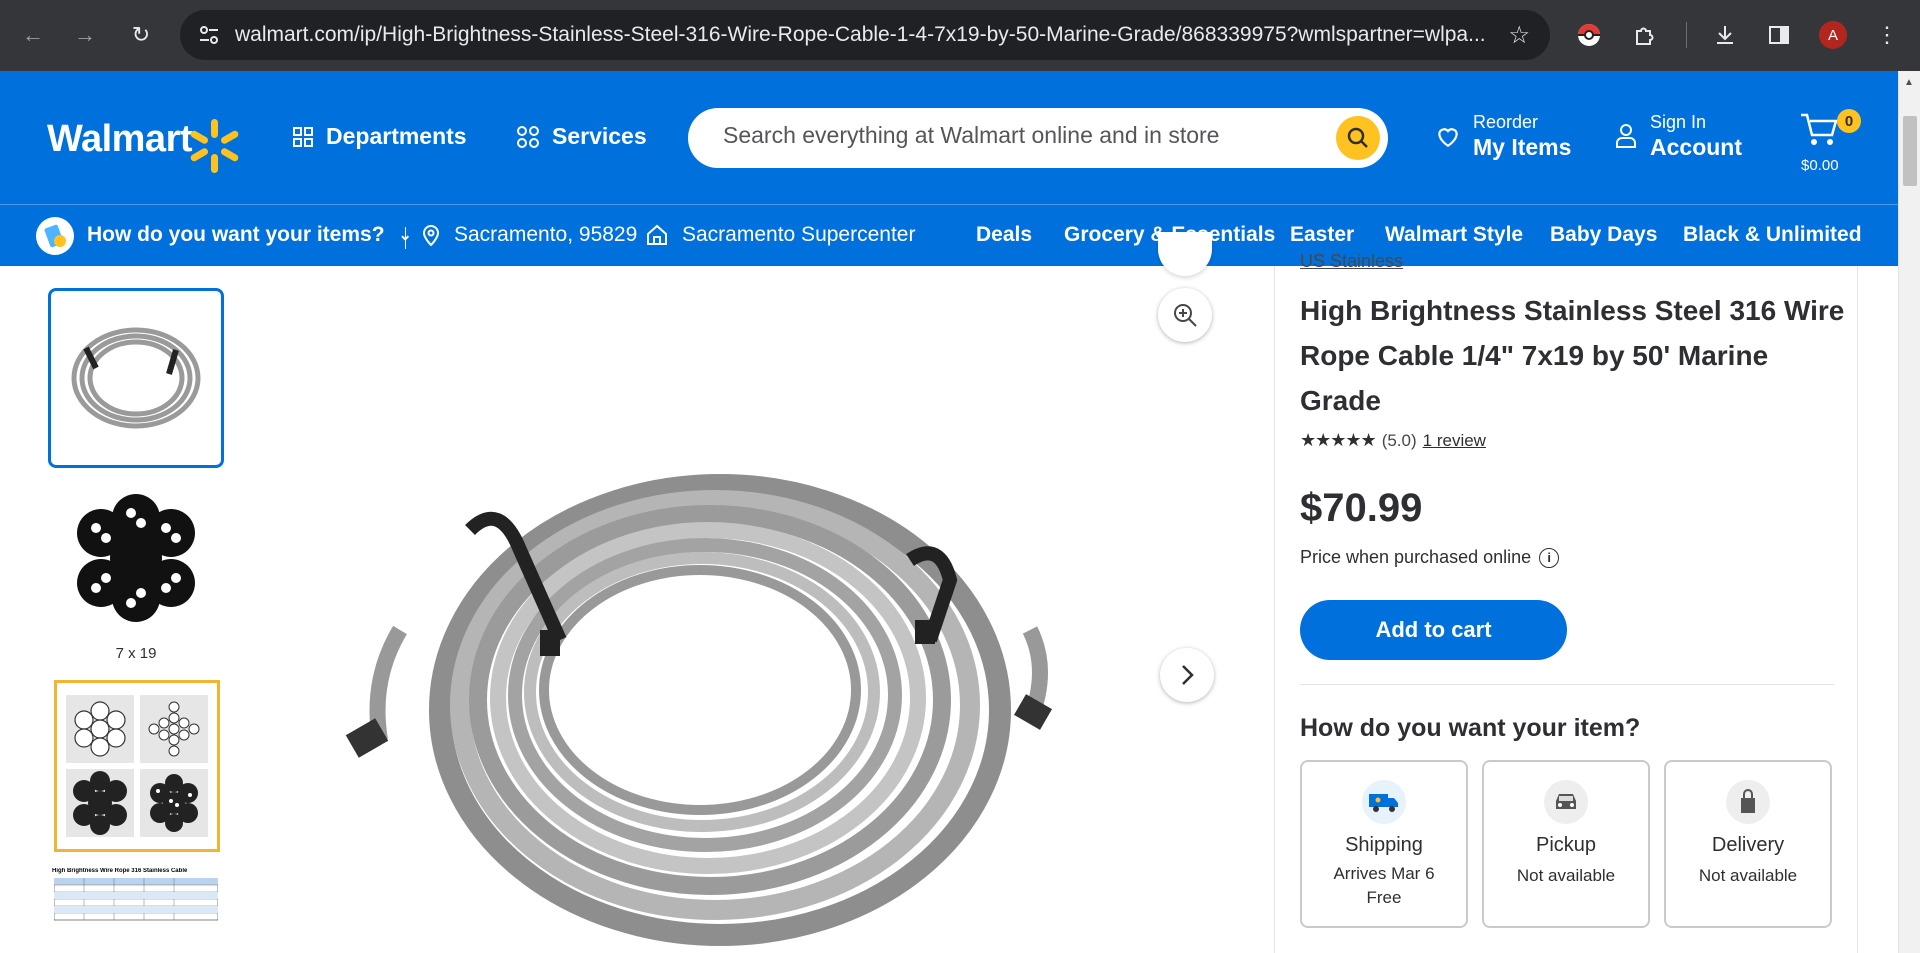 This screenshot has height=953, width=1920. I want to click on profile-initial: A, so click(1833, 35).